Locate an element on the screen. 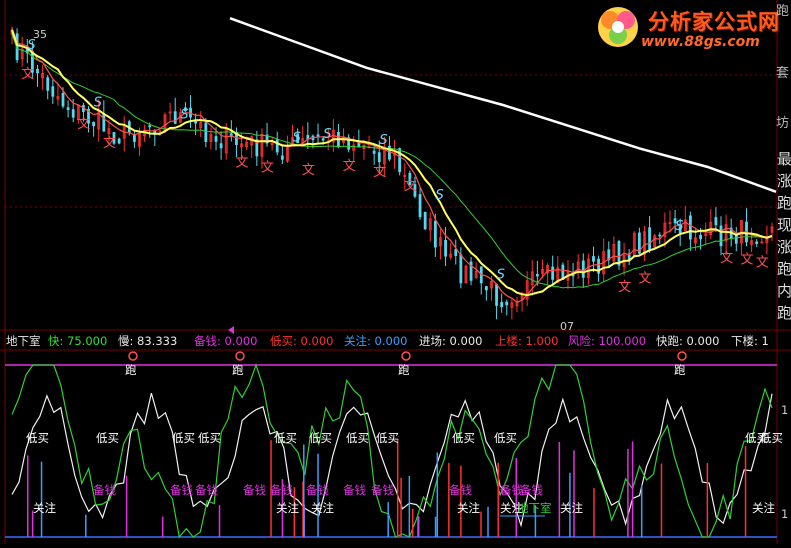  indicator-item: 下楼: 1 is located at coordinates (750, 341).